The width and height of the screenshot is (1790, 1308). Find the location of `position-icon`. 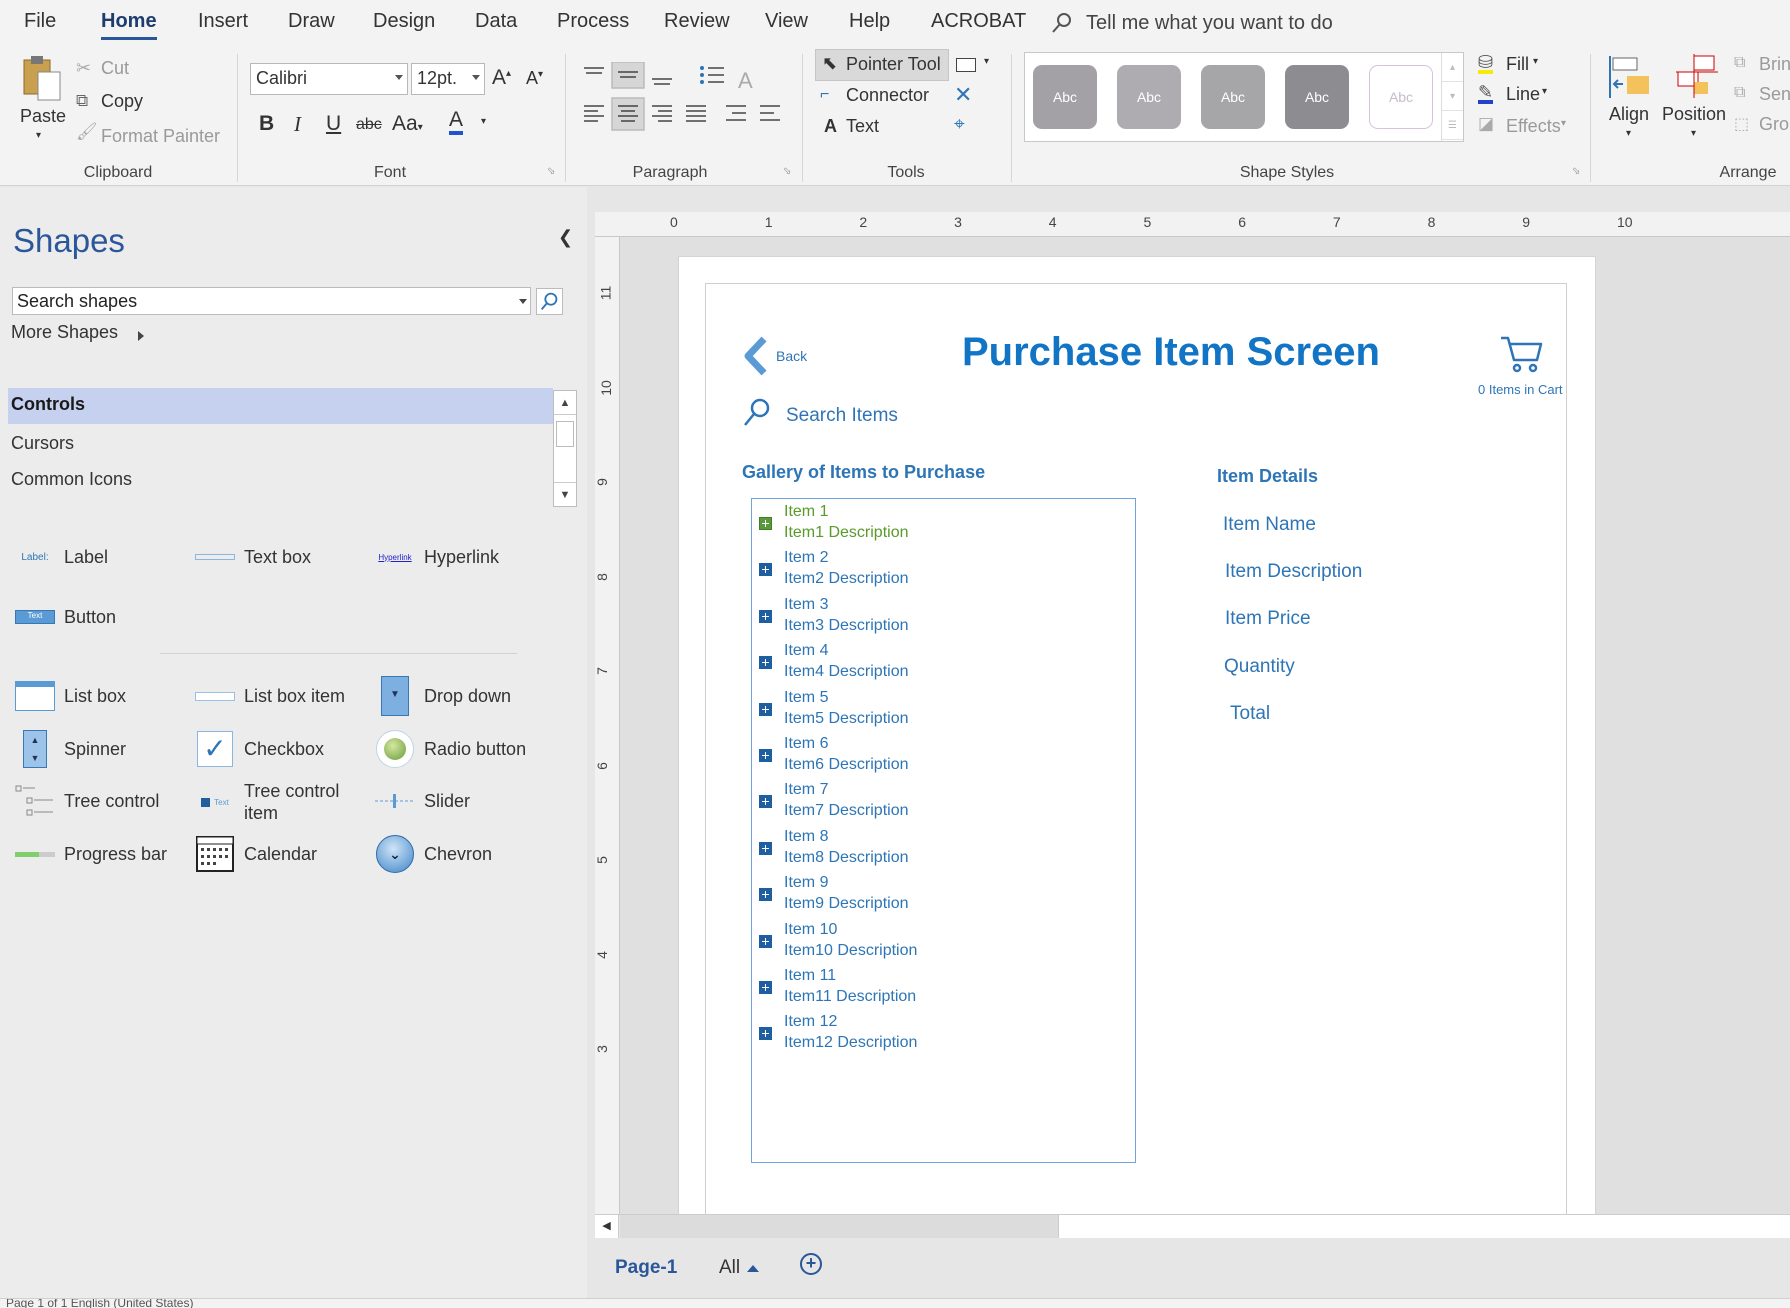

position-icon is located at coordinates (1697, 76).